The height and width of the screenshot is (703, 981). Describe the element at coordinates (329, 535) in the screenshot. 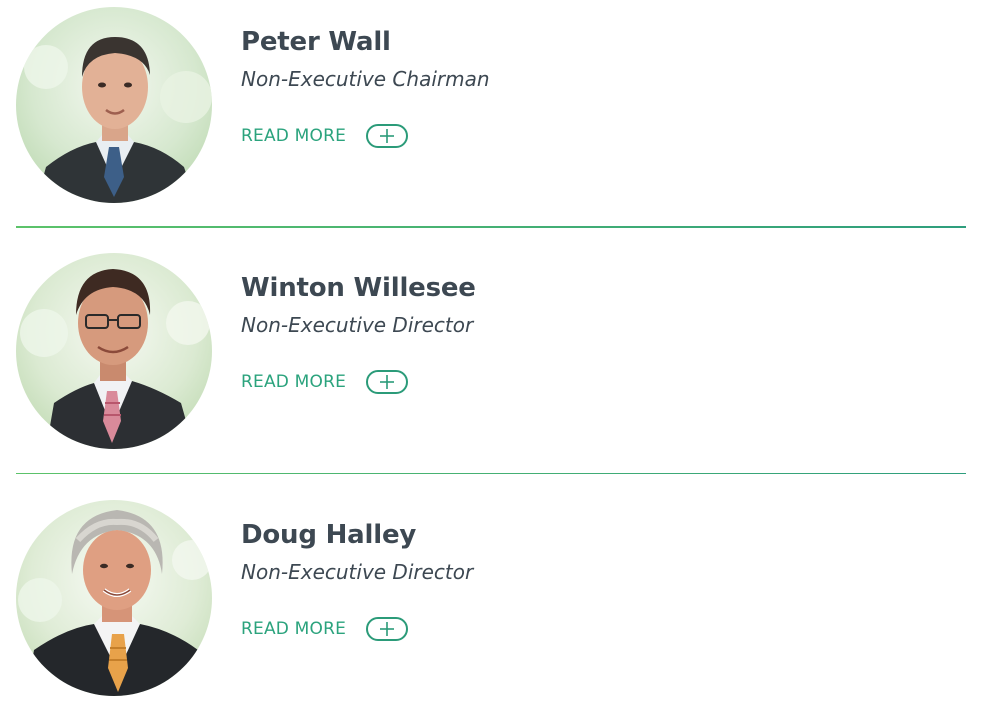

I see `member-name: Doug Halley` at that location.